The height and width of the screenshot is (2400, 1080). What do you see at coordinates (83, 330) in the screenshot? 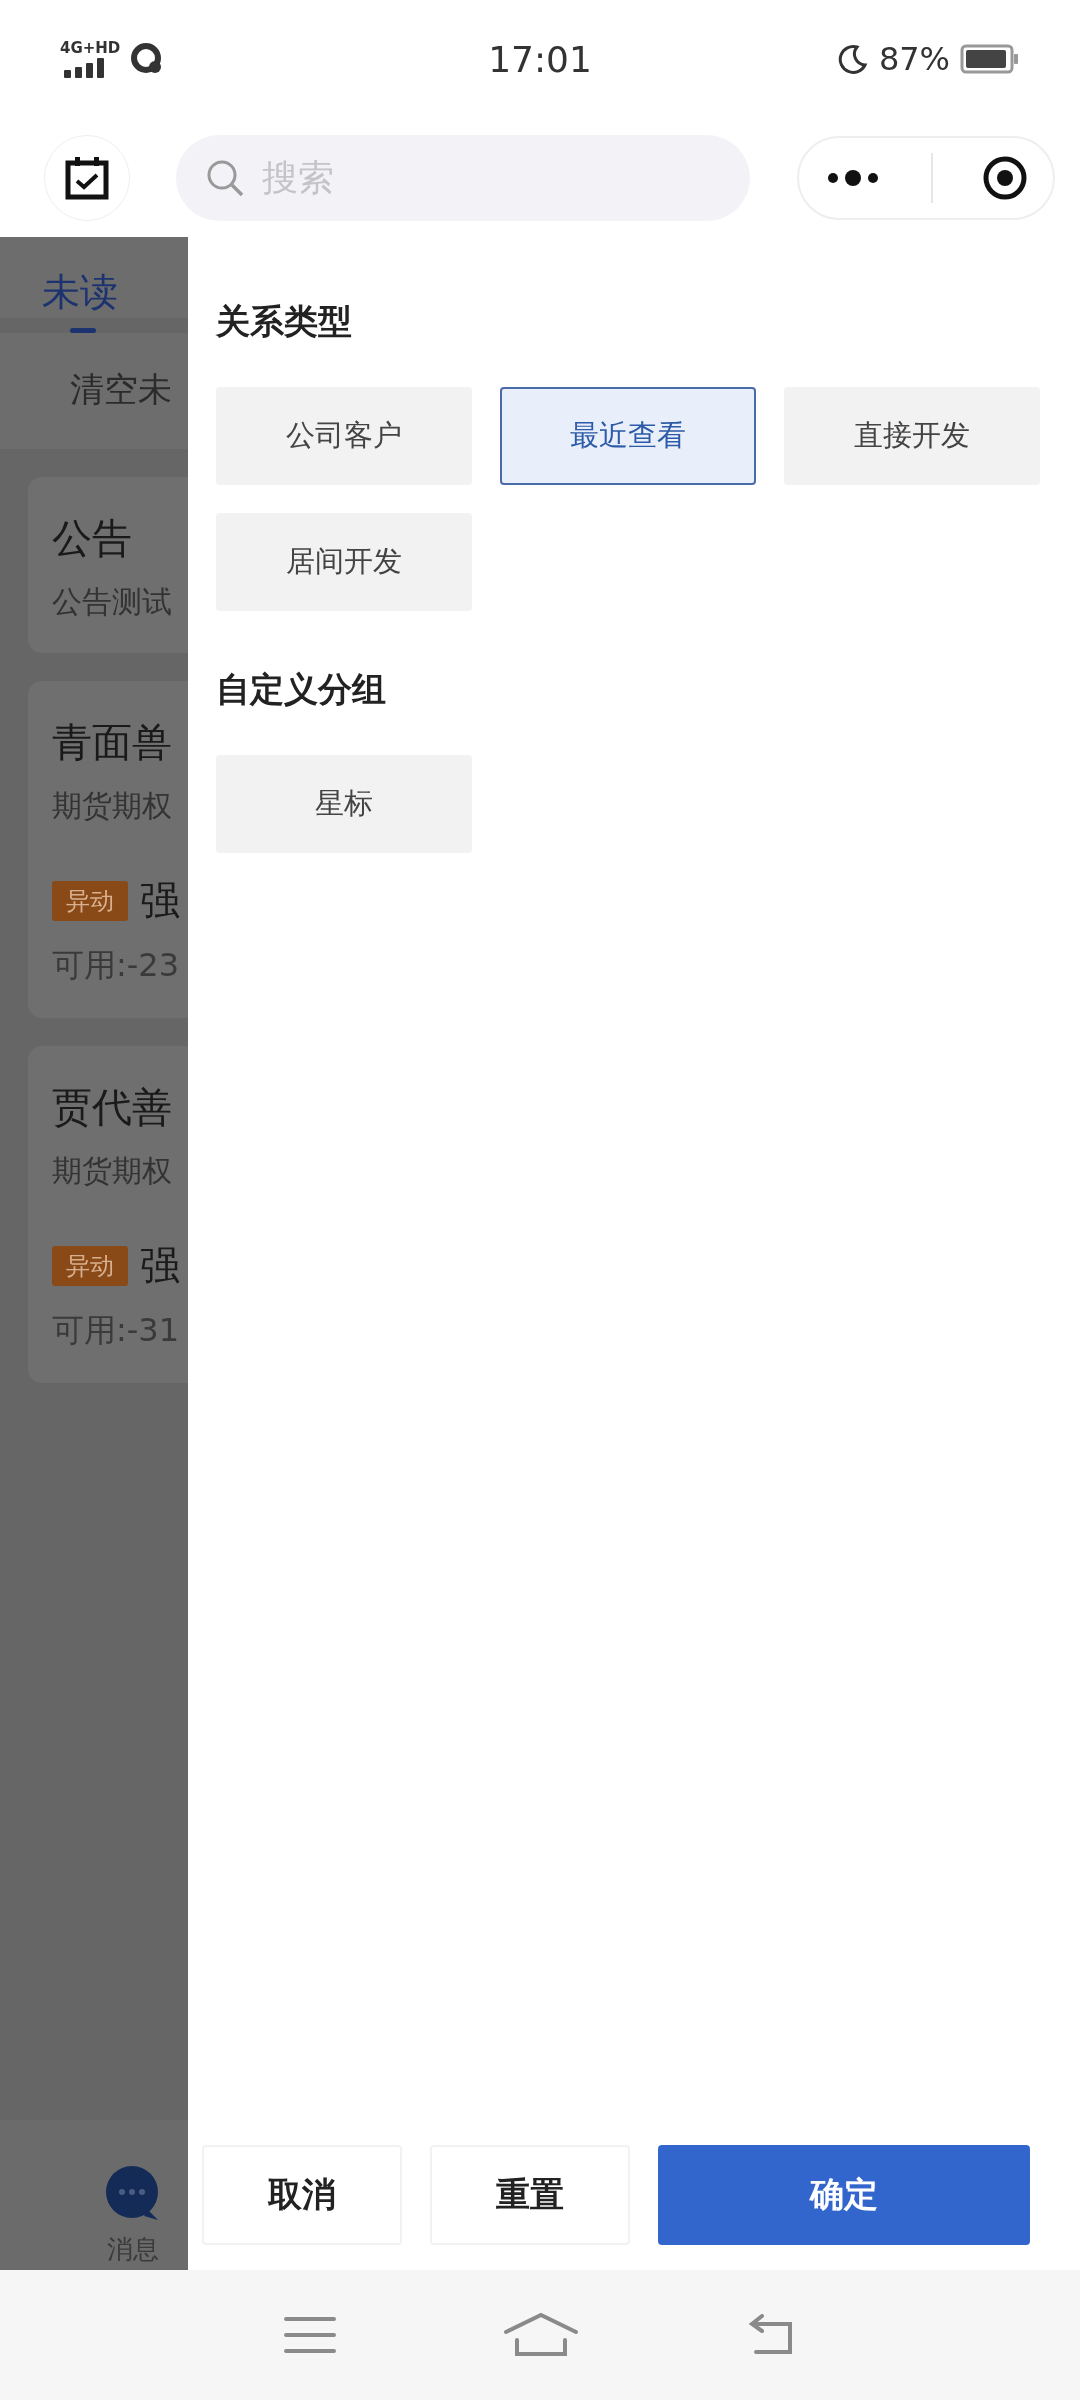
I see `tab-underline` at bounding box center [83, 330].